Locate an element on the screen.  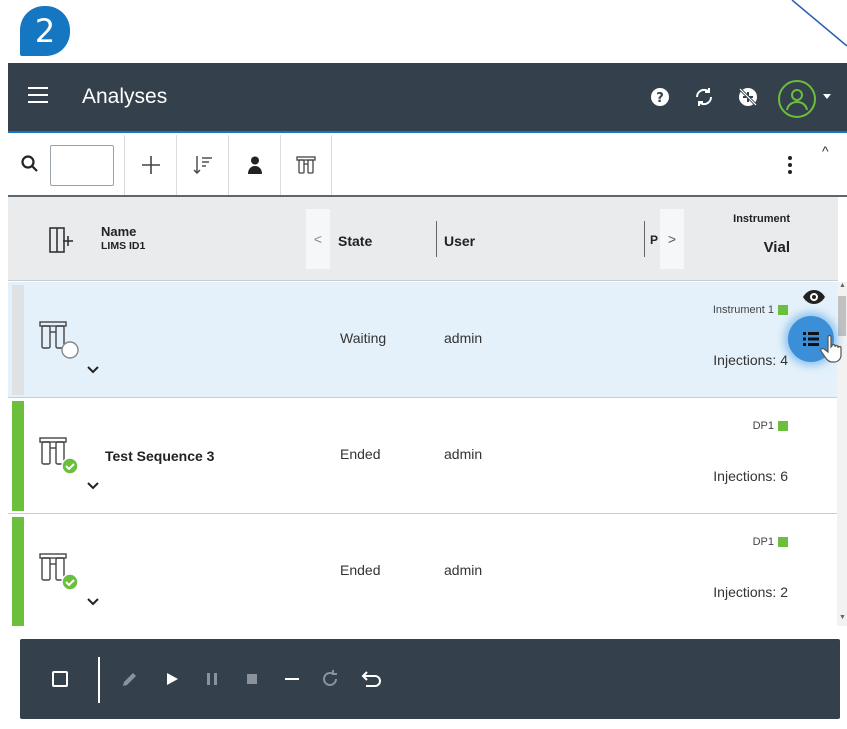
person-filter-button is located at coordinates (254, 165).